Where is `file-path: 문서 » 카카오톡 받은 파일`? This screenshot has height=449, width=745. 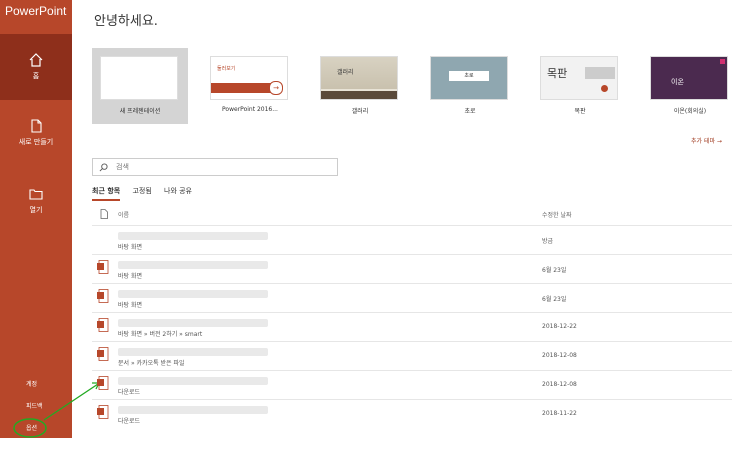
file-path: 문서 » 카카오톡 받은 파일 is located at coordinates (151, 363).